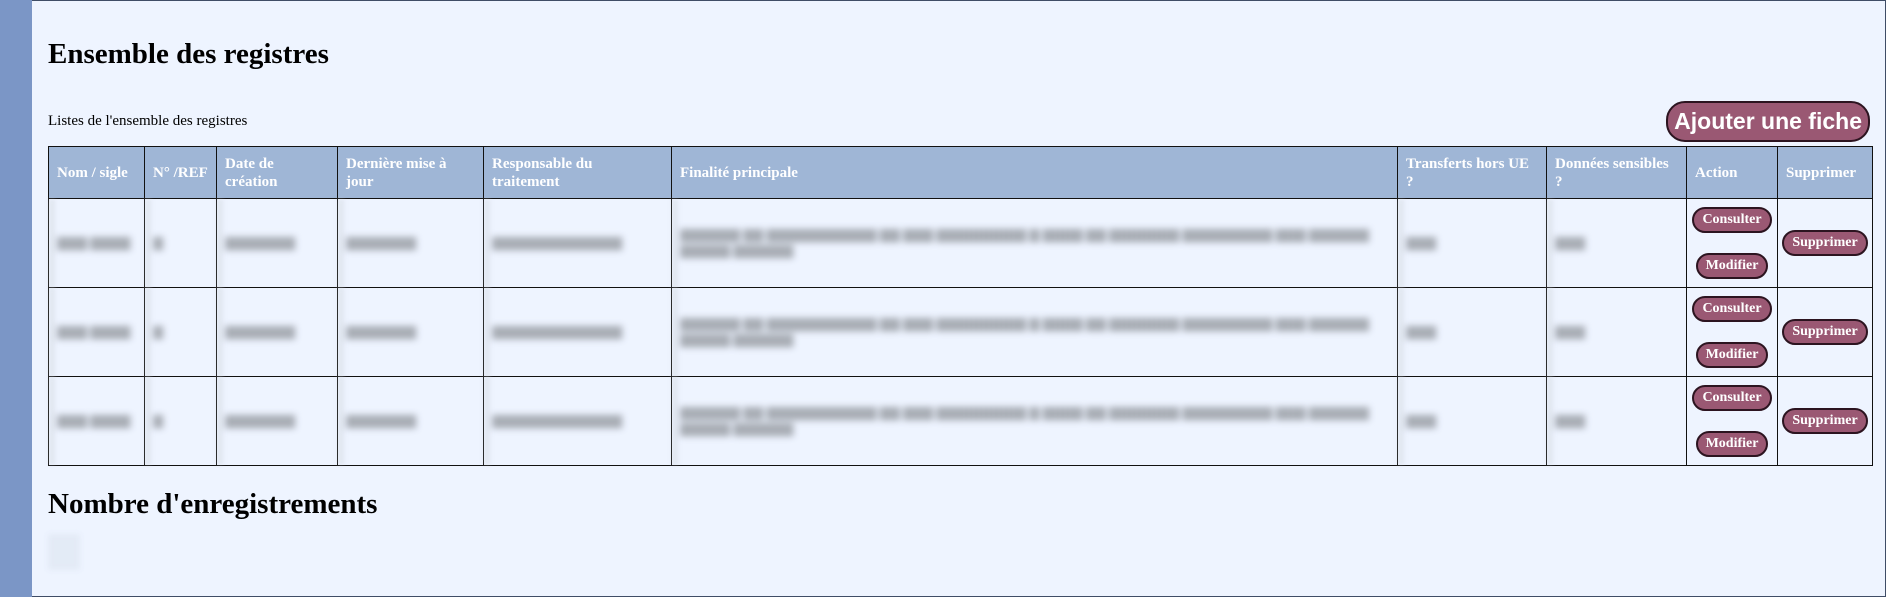  What do you see at coordinates (277, 172) in the screenshot?
I see `header-date-creation: Date de création` at bounding box center [277, 172].